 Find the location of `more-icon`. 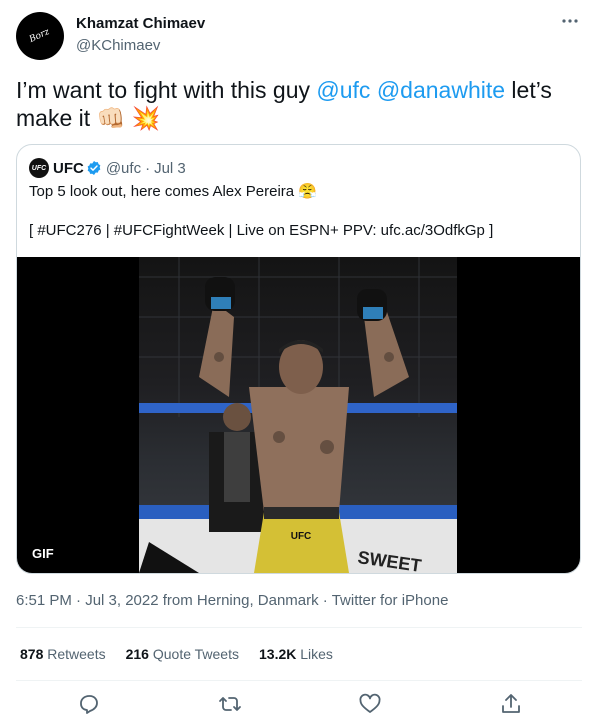

more-icon is located at coordinates (570, 21).